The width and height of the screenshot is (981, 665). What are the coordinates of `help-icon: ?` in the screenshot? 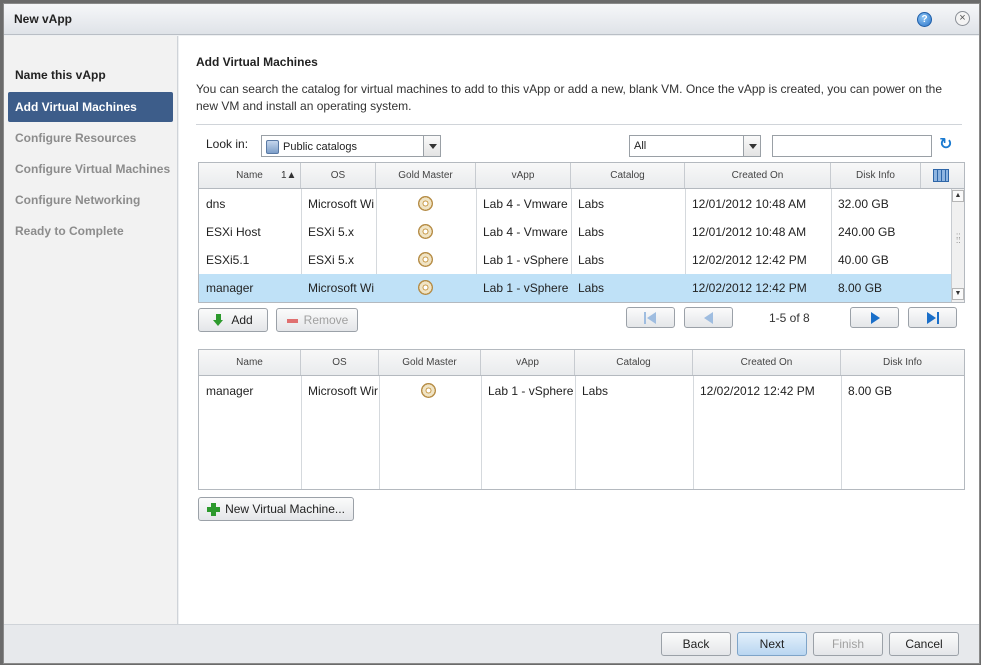 It's located at (924, 19).